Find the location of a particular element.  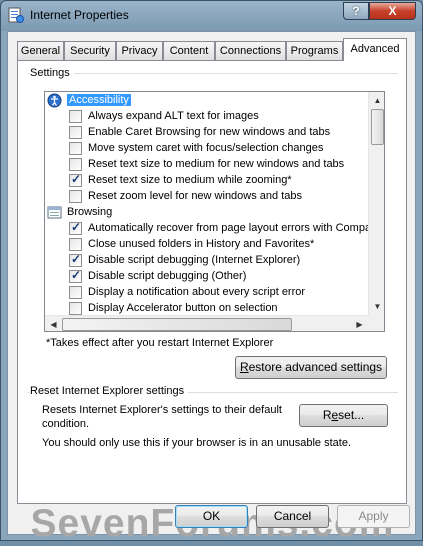

internet-options-icon is located at coordinates (16, 15).